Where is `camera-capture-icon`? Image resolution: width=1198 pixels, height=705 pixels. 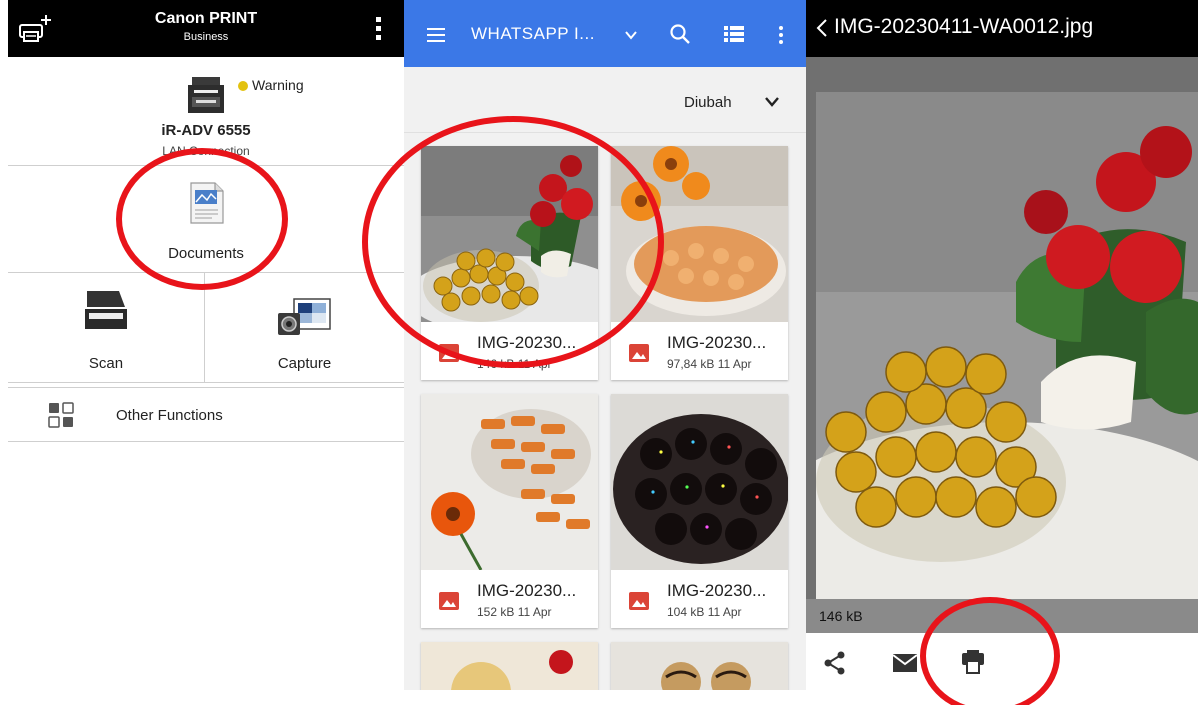 camera-capture-icon is located at coordinates (304, 316).